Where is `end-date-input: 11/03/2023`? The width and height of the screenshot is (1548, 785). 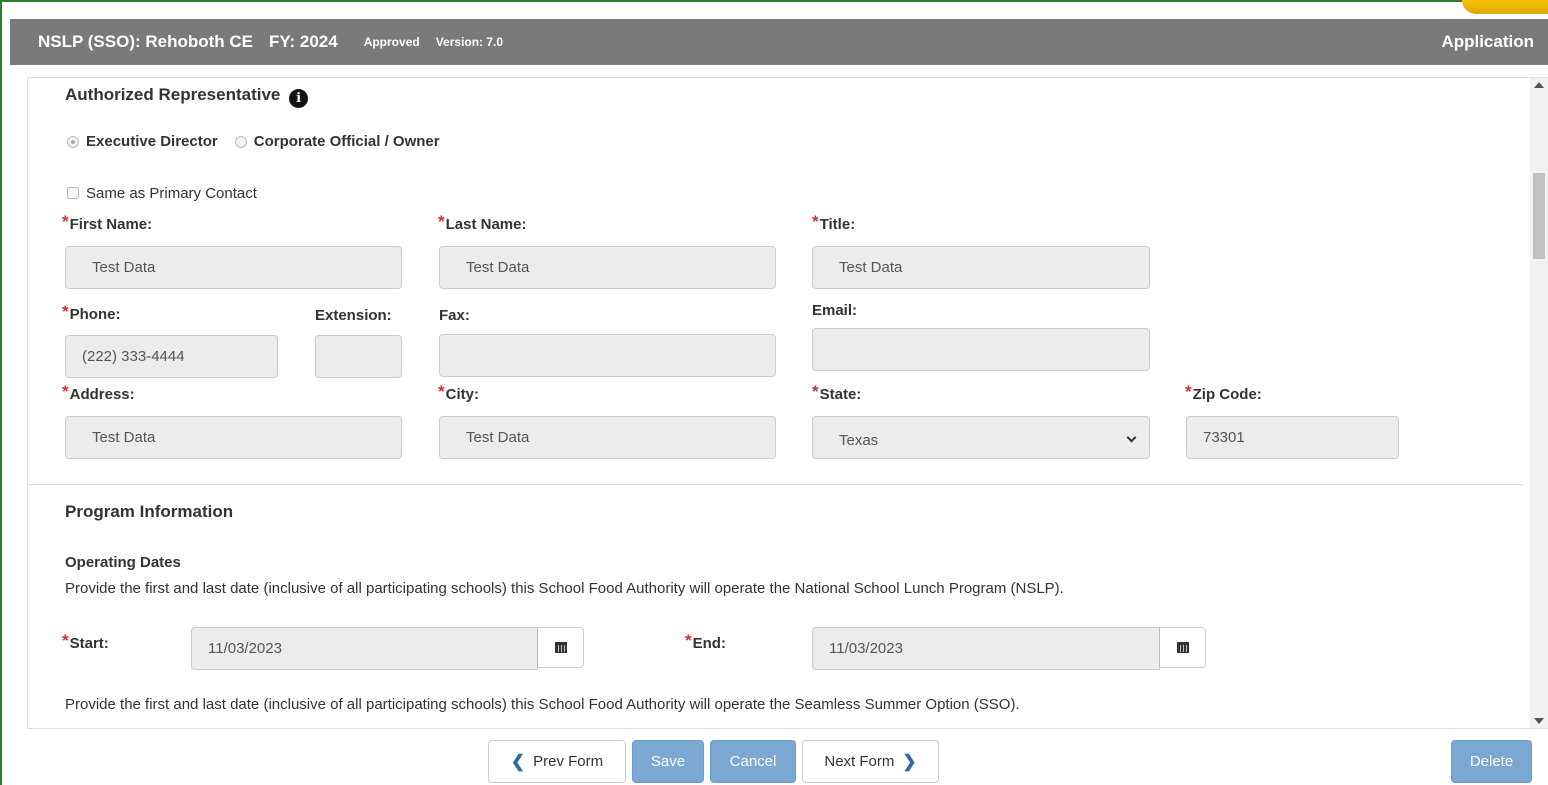 end-date-input: 11/03/2023 is located at coordinates (986, 648).